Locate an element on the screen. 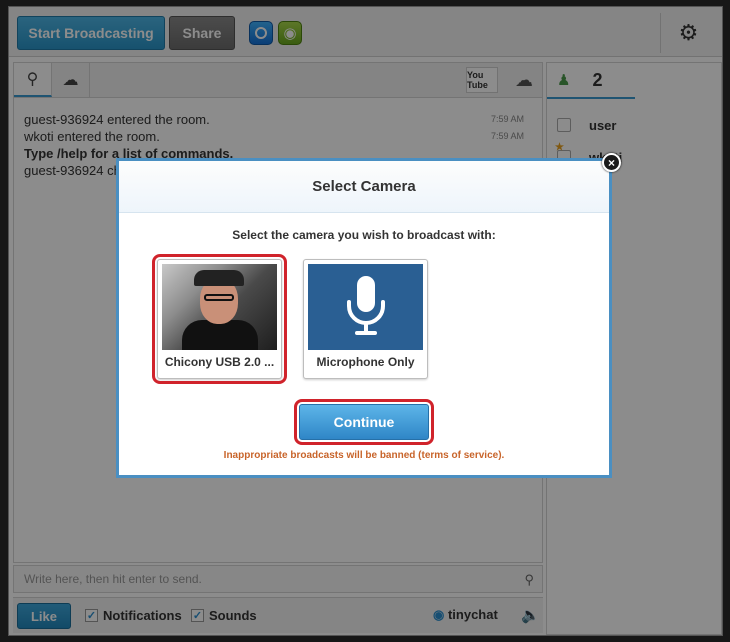  terms-of-service-link: terms of service is located at coordinates (459, 455).